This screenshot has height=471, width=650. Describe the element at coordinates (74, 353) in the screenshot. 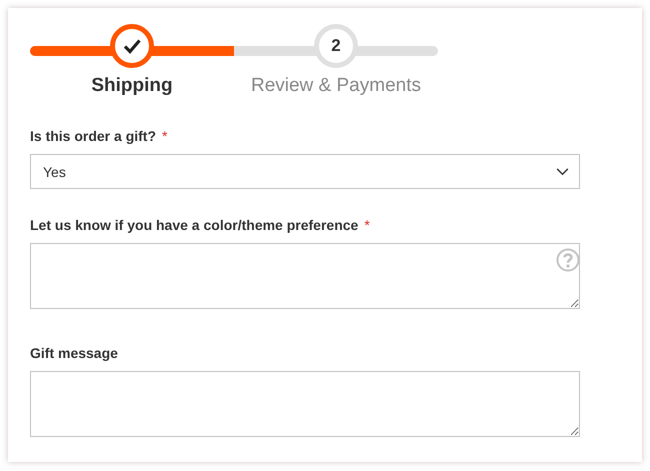

I see `field-label: Gift message` at that location.